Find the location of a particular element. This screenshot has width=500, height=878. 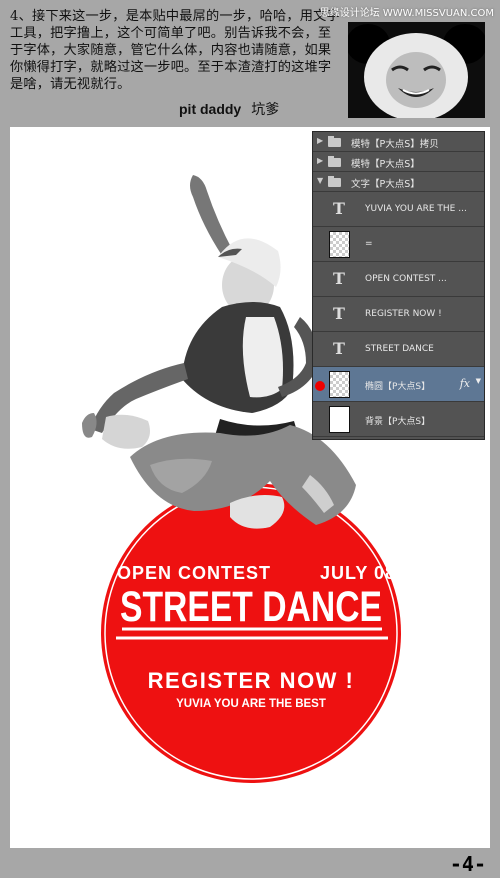

layer-label: 背景【P大点S】 is located at coordinates (398, 422).